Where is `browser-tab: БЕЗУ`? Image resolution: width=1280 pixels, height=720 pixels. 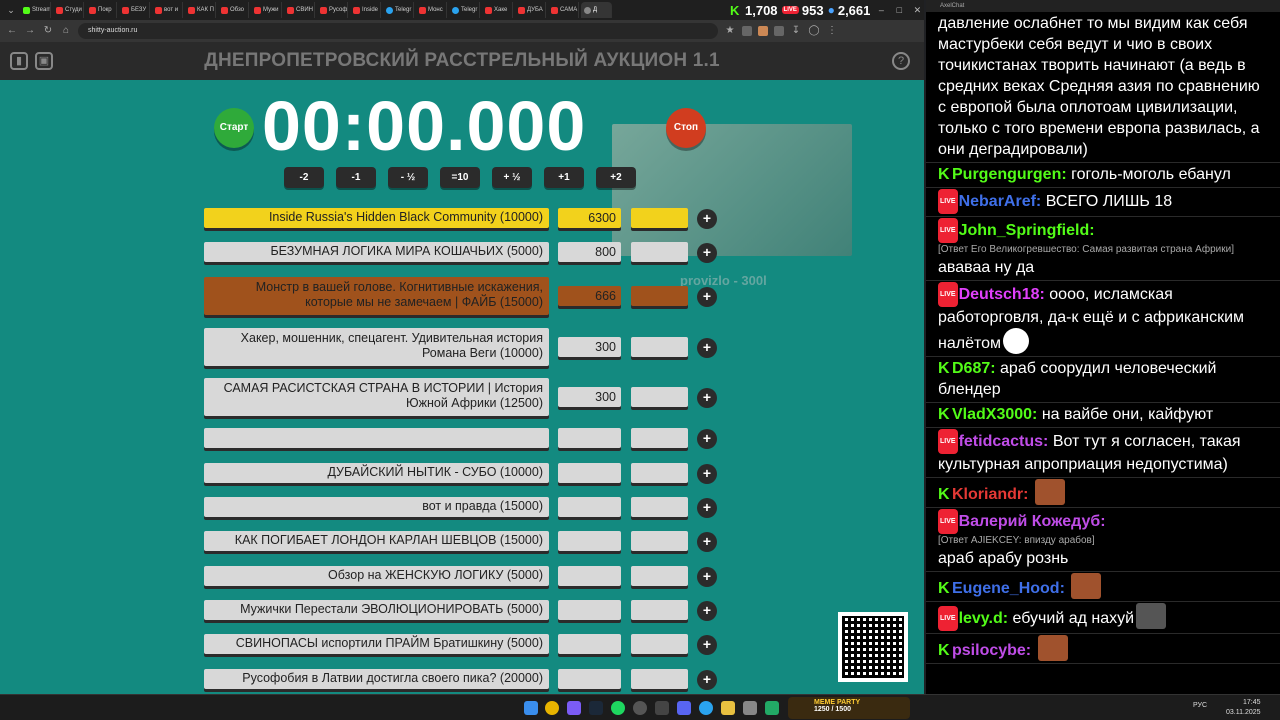
browser-tab: БЕЗУ is located at coordinates (134, 10).